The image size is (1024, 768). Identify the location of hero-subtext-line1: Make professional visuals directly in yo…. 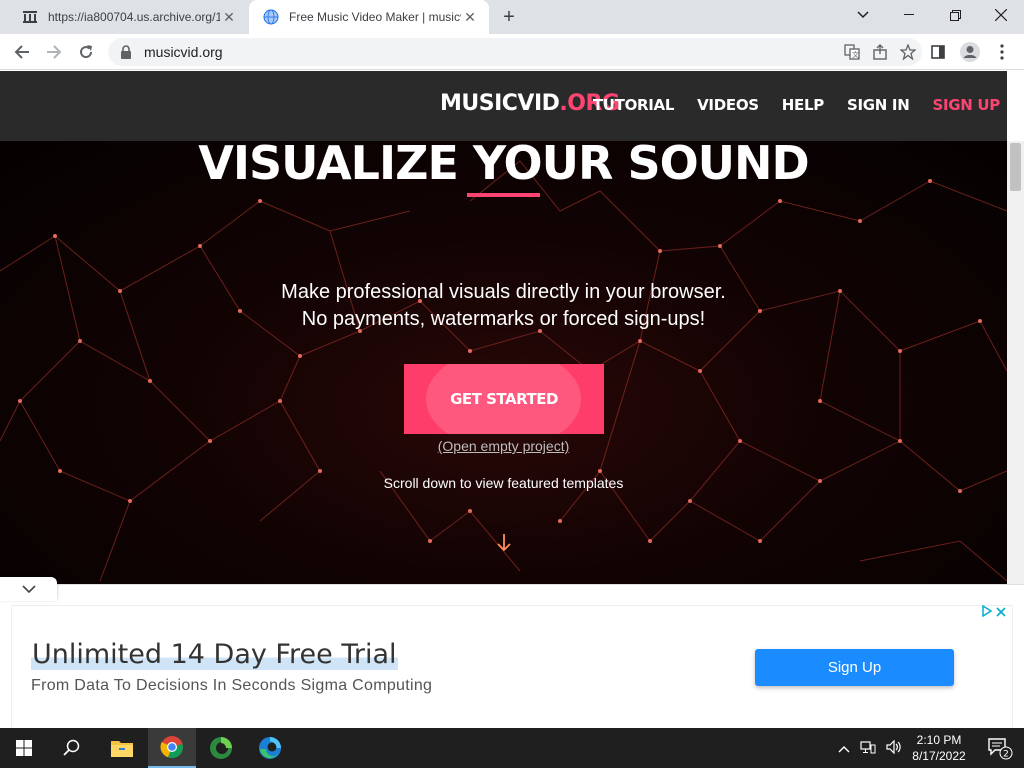
(503, 292).